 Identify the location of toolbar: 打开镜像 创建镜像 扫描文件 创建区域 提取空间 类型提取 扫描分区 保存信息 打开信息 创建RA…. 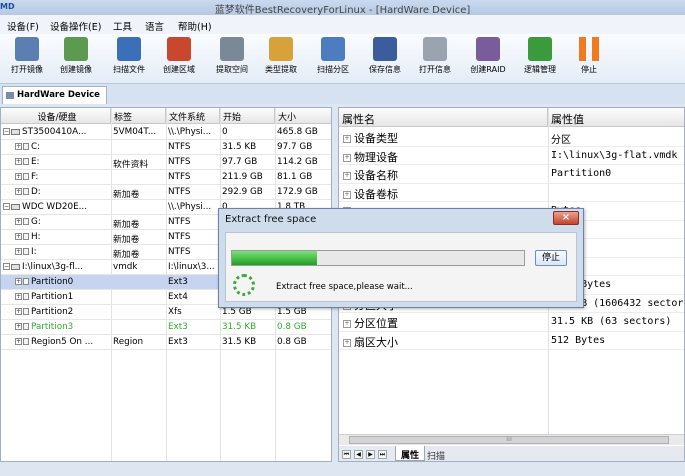
(342, 59).